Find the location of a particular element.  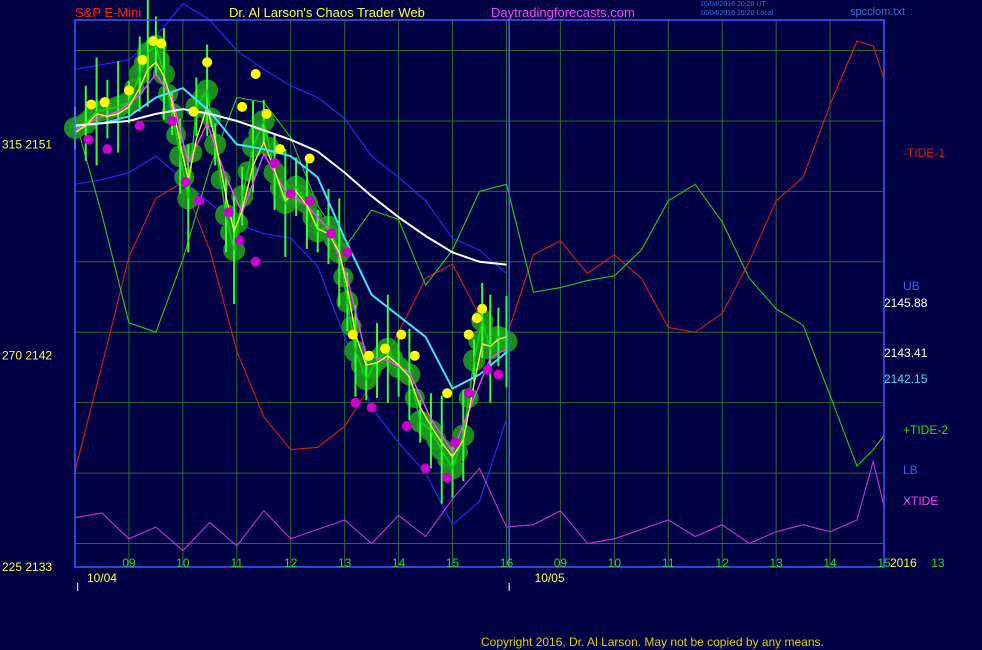

site-link: Daytradingforecasts.com is located at coordinates (563, 12).